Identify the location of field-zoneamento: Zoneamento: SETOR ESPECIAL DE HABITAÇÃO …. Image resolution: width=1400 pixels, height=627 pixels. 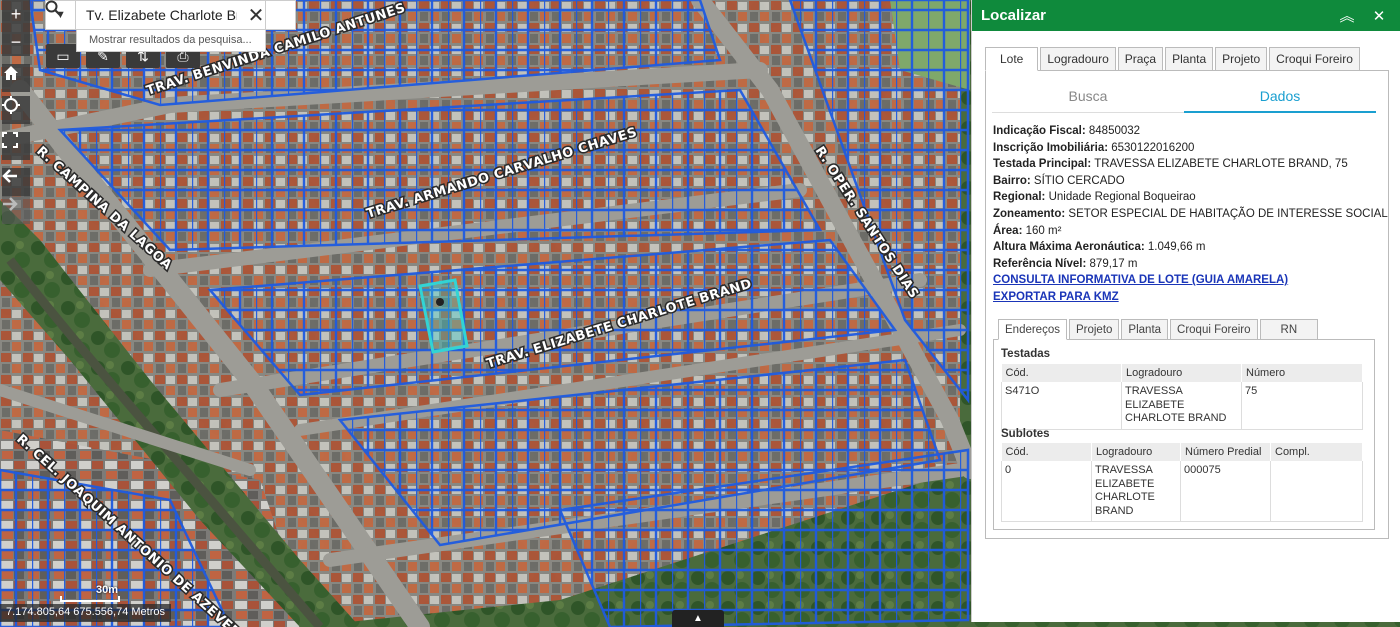
(1190, 213).